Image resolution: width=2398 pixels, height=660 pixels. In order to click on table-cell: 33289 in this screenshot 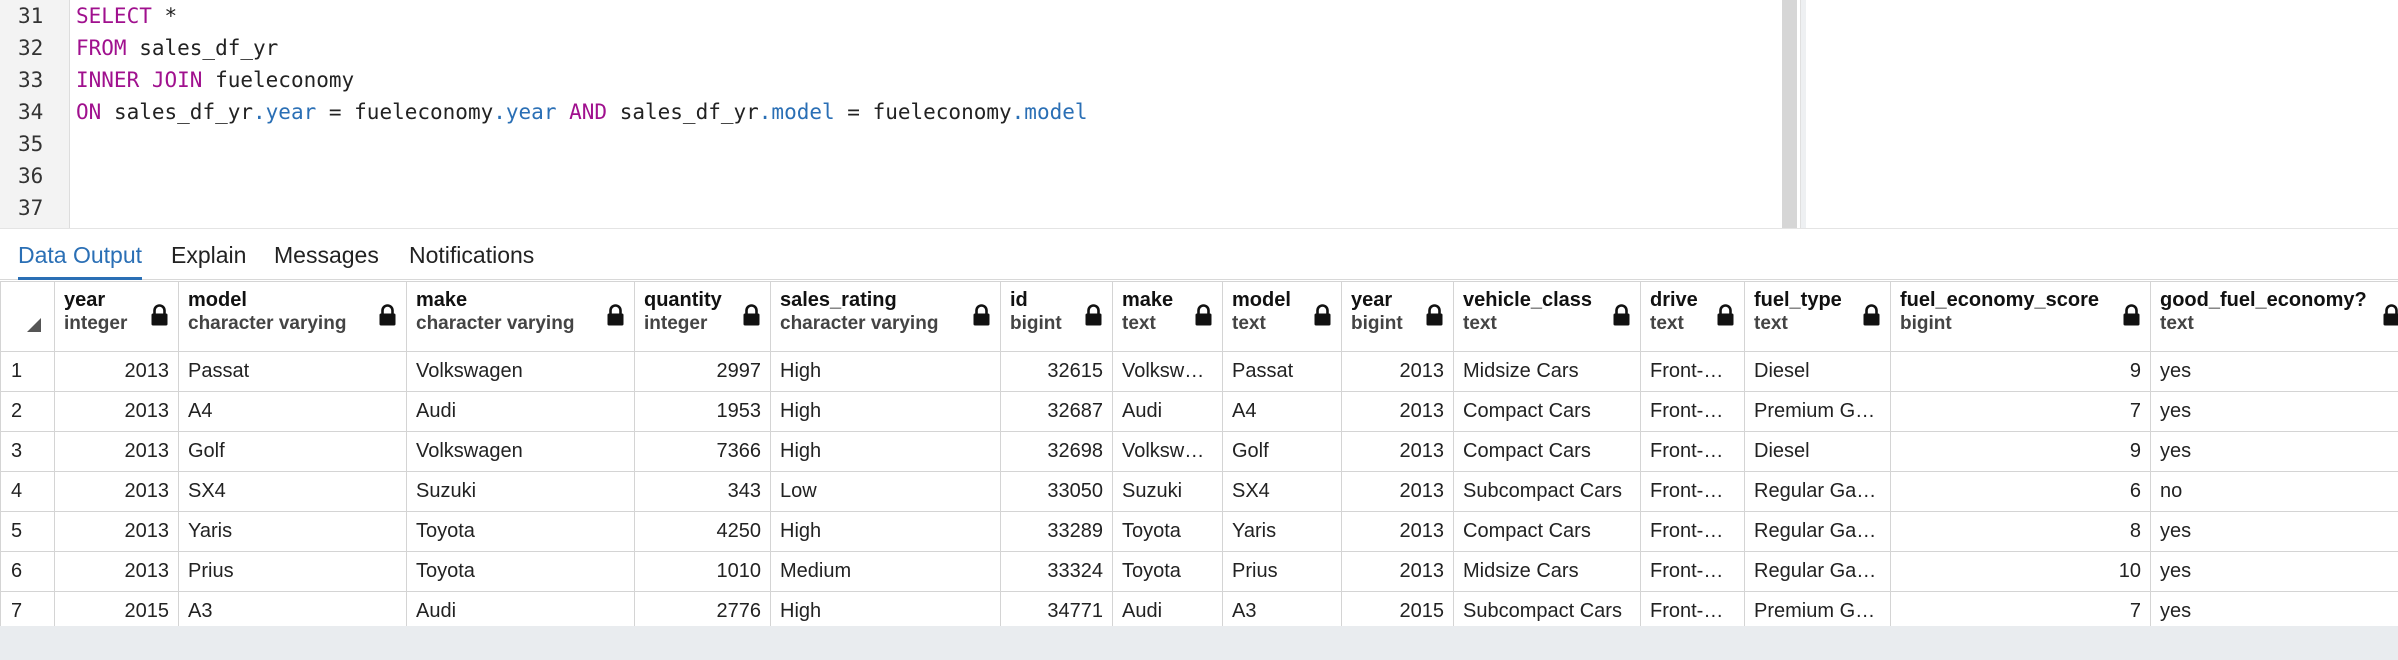, I will do `click(1056, 531)`.